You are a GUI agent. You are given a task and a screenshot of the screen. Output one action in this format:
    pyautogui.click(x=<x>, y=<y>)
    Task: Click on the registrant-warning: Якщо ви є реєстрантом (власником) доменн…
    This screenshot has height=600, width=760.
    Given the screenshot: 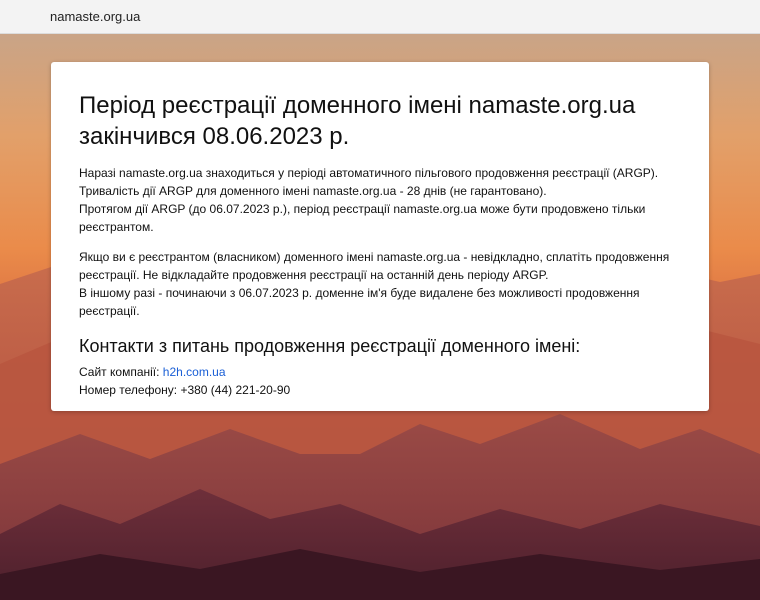 What is the action you would take?
    pyautogui.click(x=380, y=284)
    